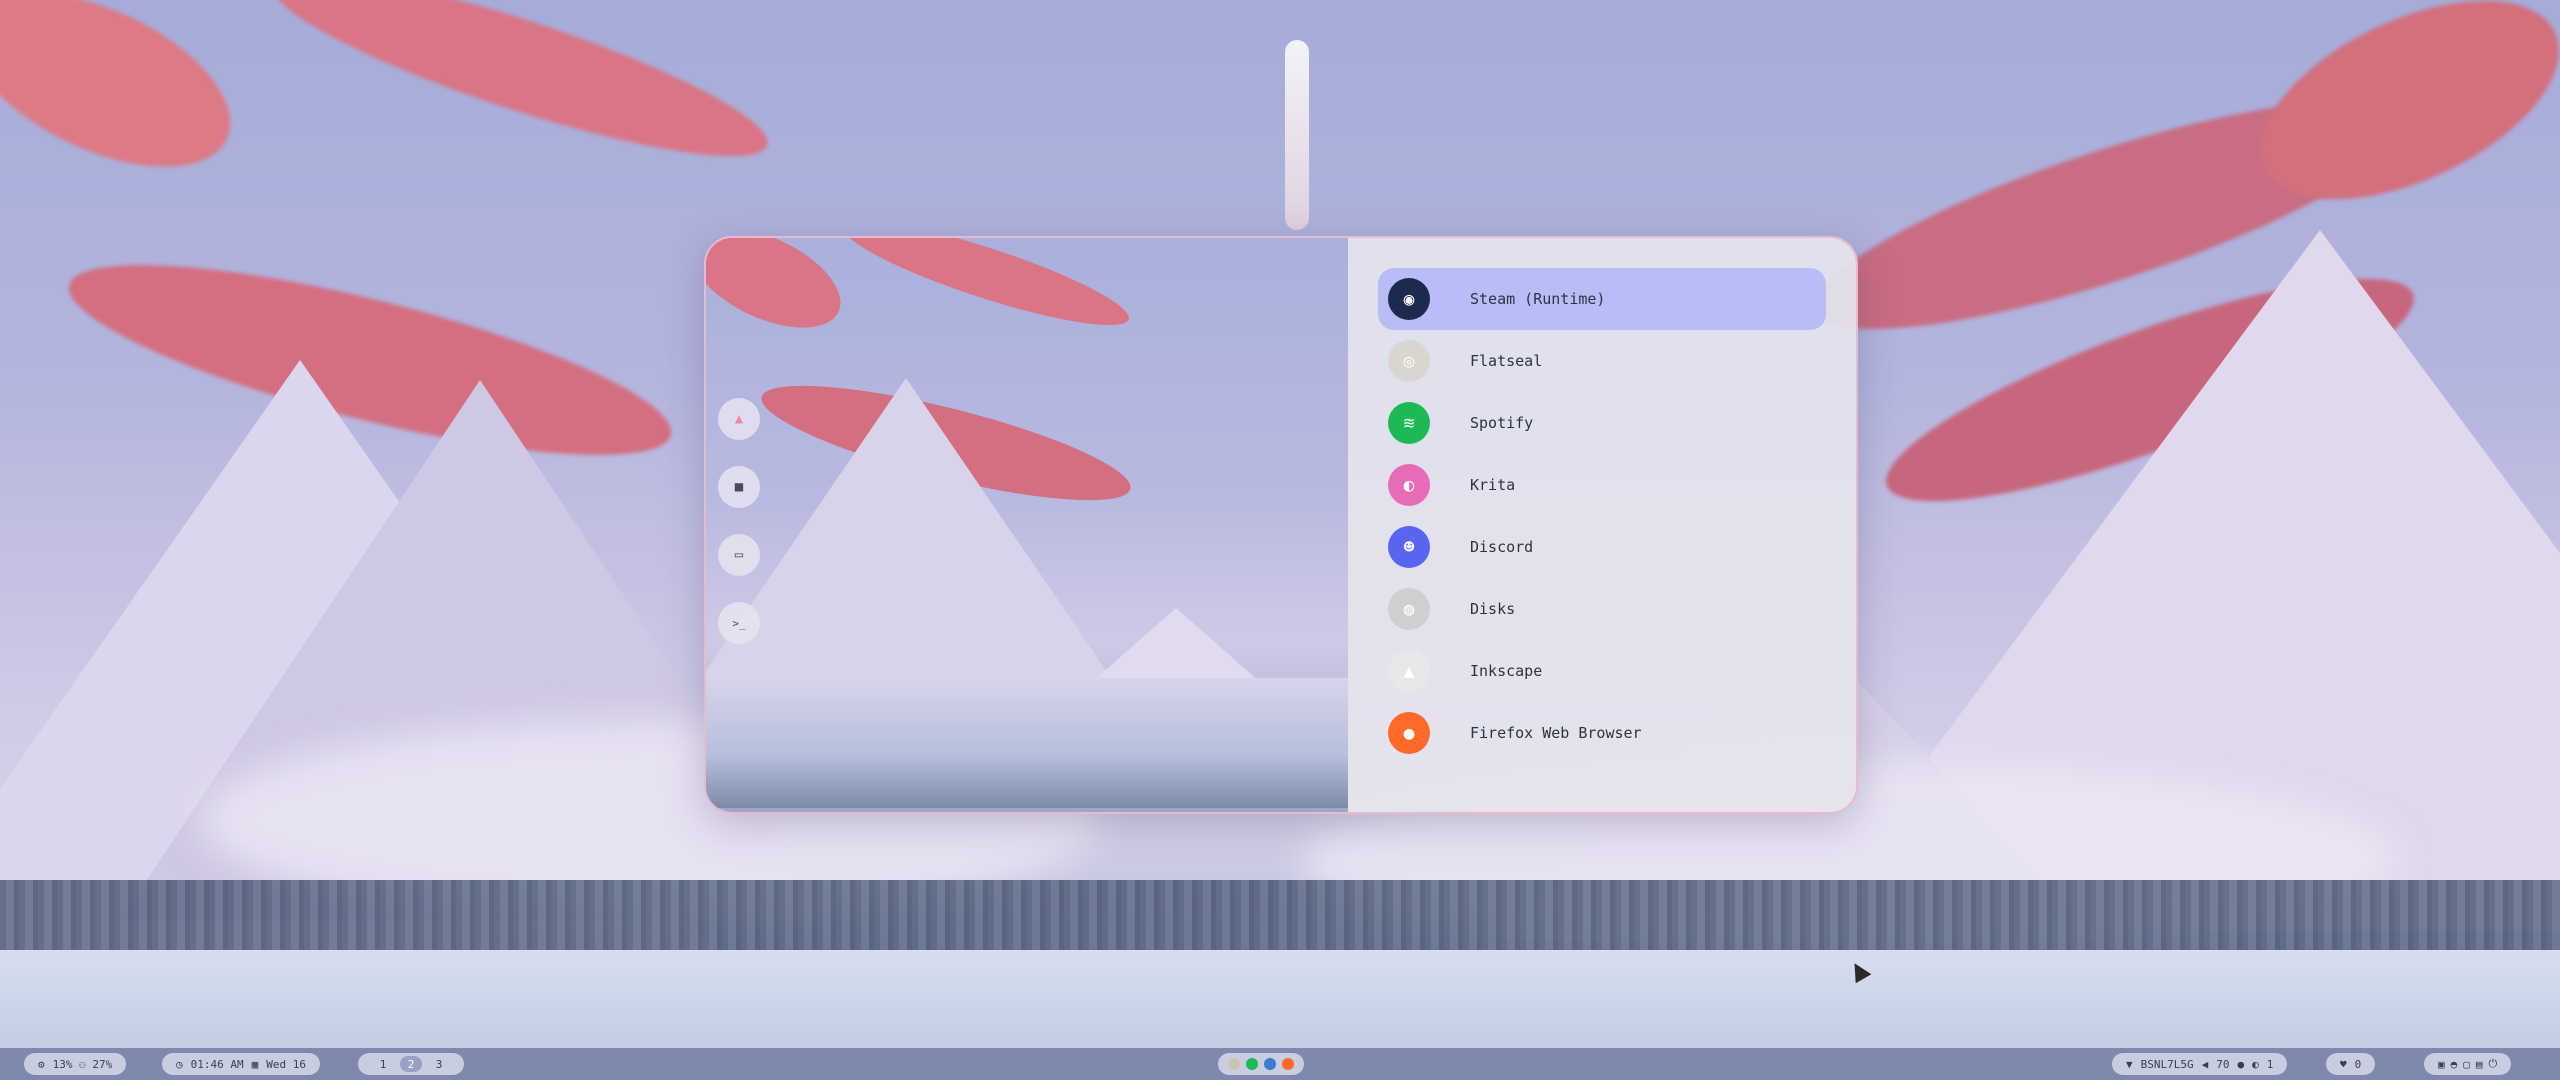 This screenshot has width=2560, height=1080. I want to click on app-label: Inkscape, so click(1506, 671).